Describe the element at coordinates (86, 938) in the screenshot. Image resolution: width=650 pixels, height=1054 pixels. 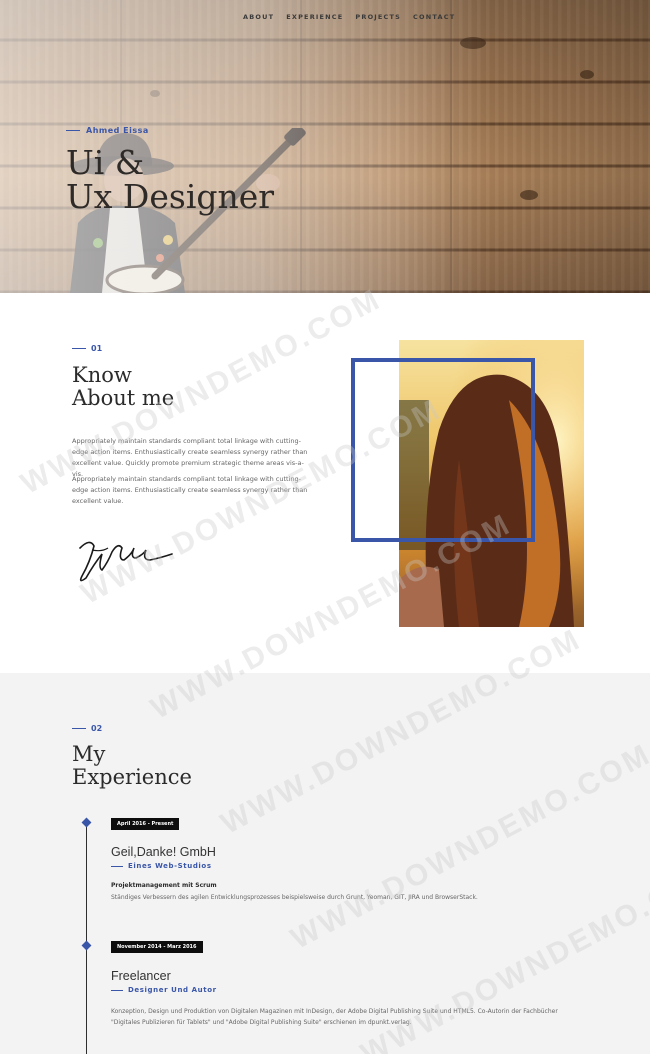
I see `timeline-line` at that location.